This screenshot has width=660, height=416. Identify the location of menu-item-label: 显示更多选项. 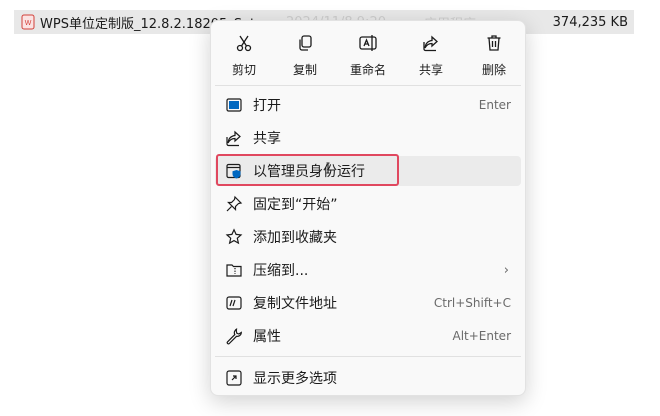
(295, 379).